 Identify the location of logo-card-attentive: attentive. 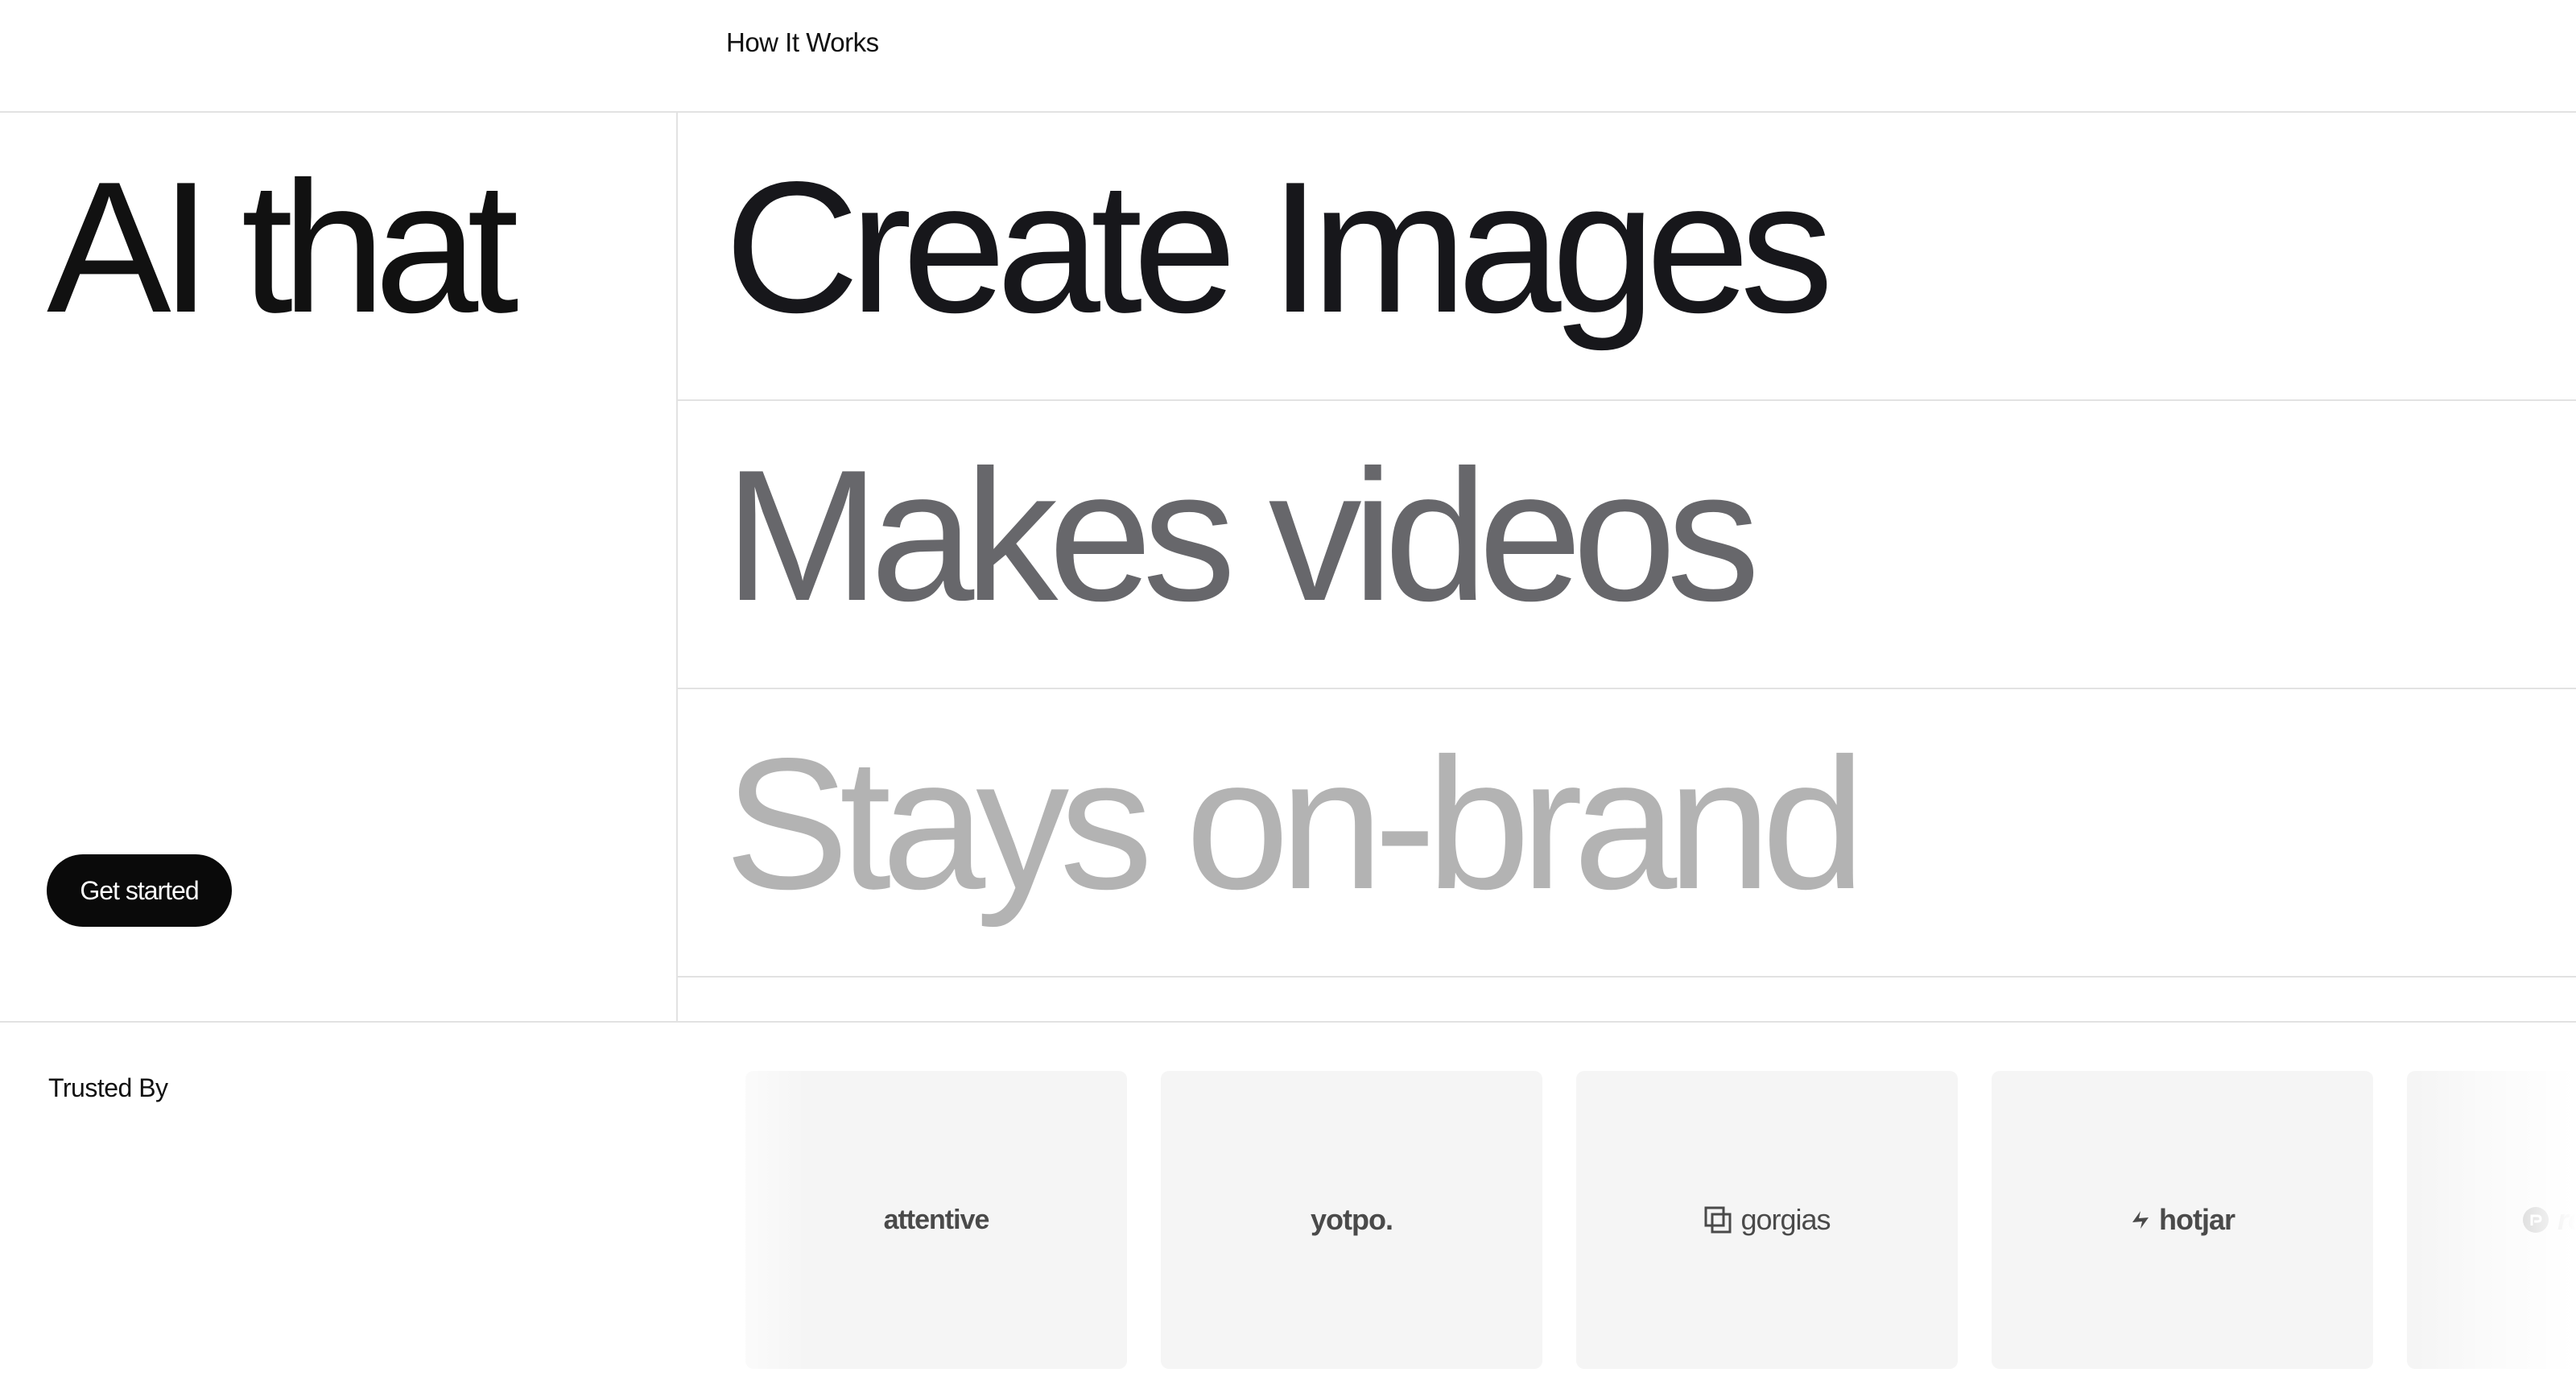
(936, 1220).